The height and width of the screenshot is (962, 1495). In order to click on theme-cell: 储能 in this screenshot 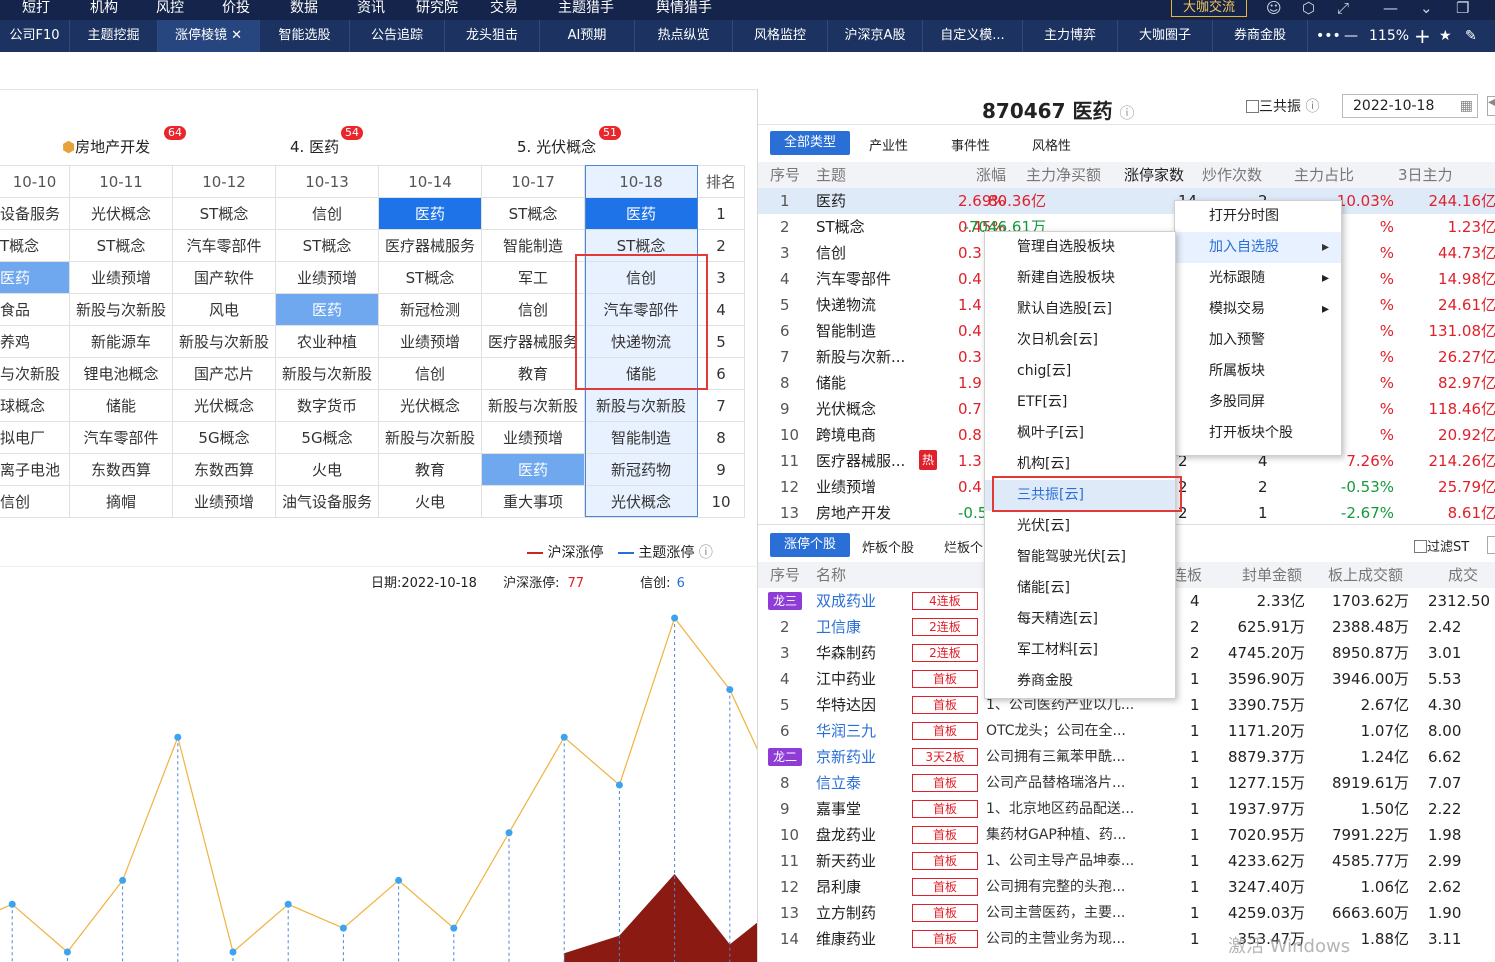, I will do `click(641, 374)`.